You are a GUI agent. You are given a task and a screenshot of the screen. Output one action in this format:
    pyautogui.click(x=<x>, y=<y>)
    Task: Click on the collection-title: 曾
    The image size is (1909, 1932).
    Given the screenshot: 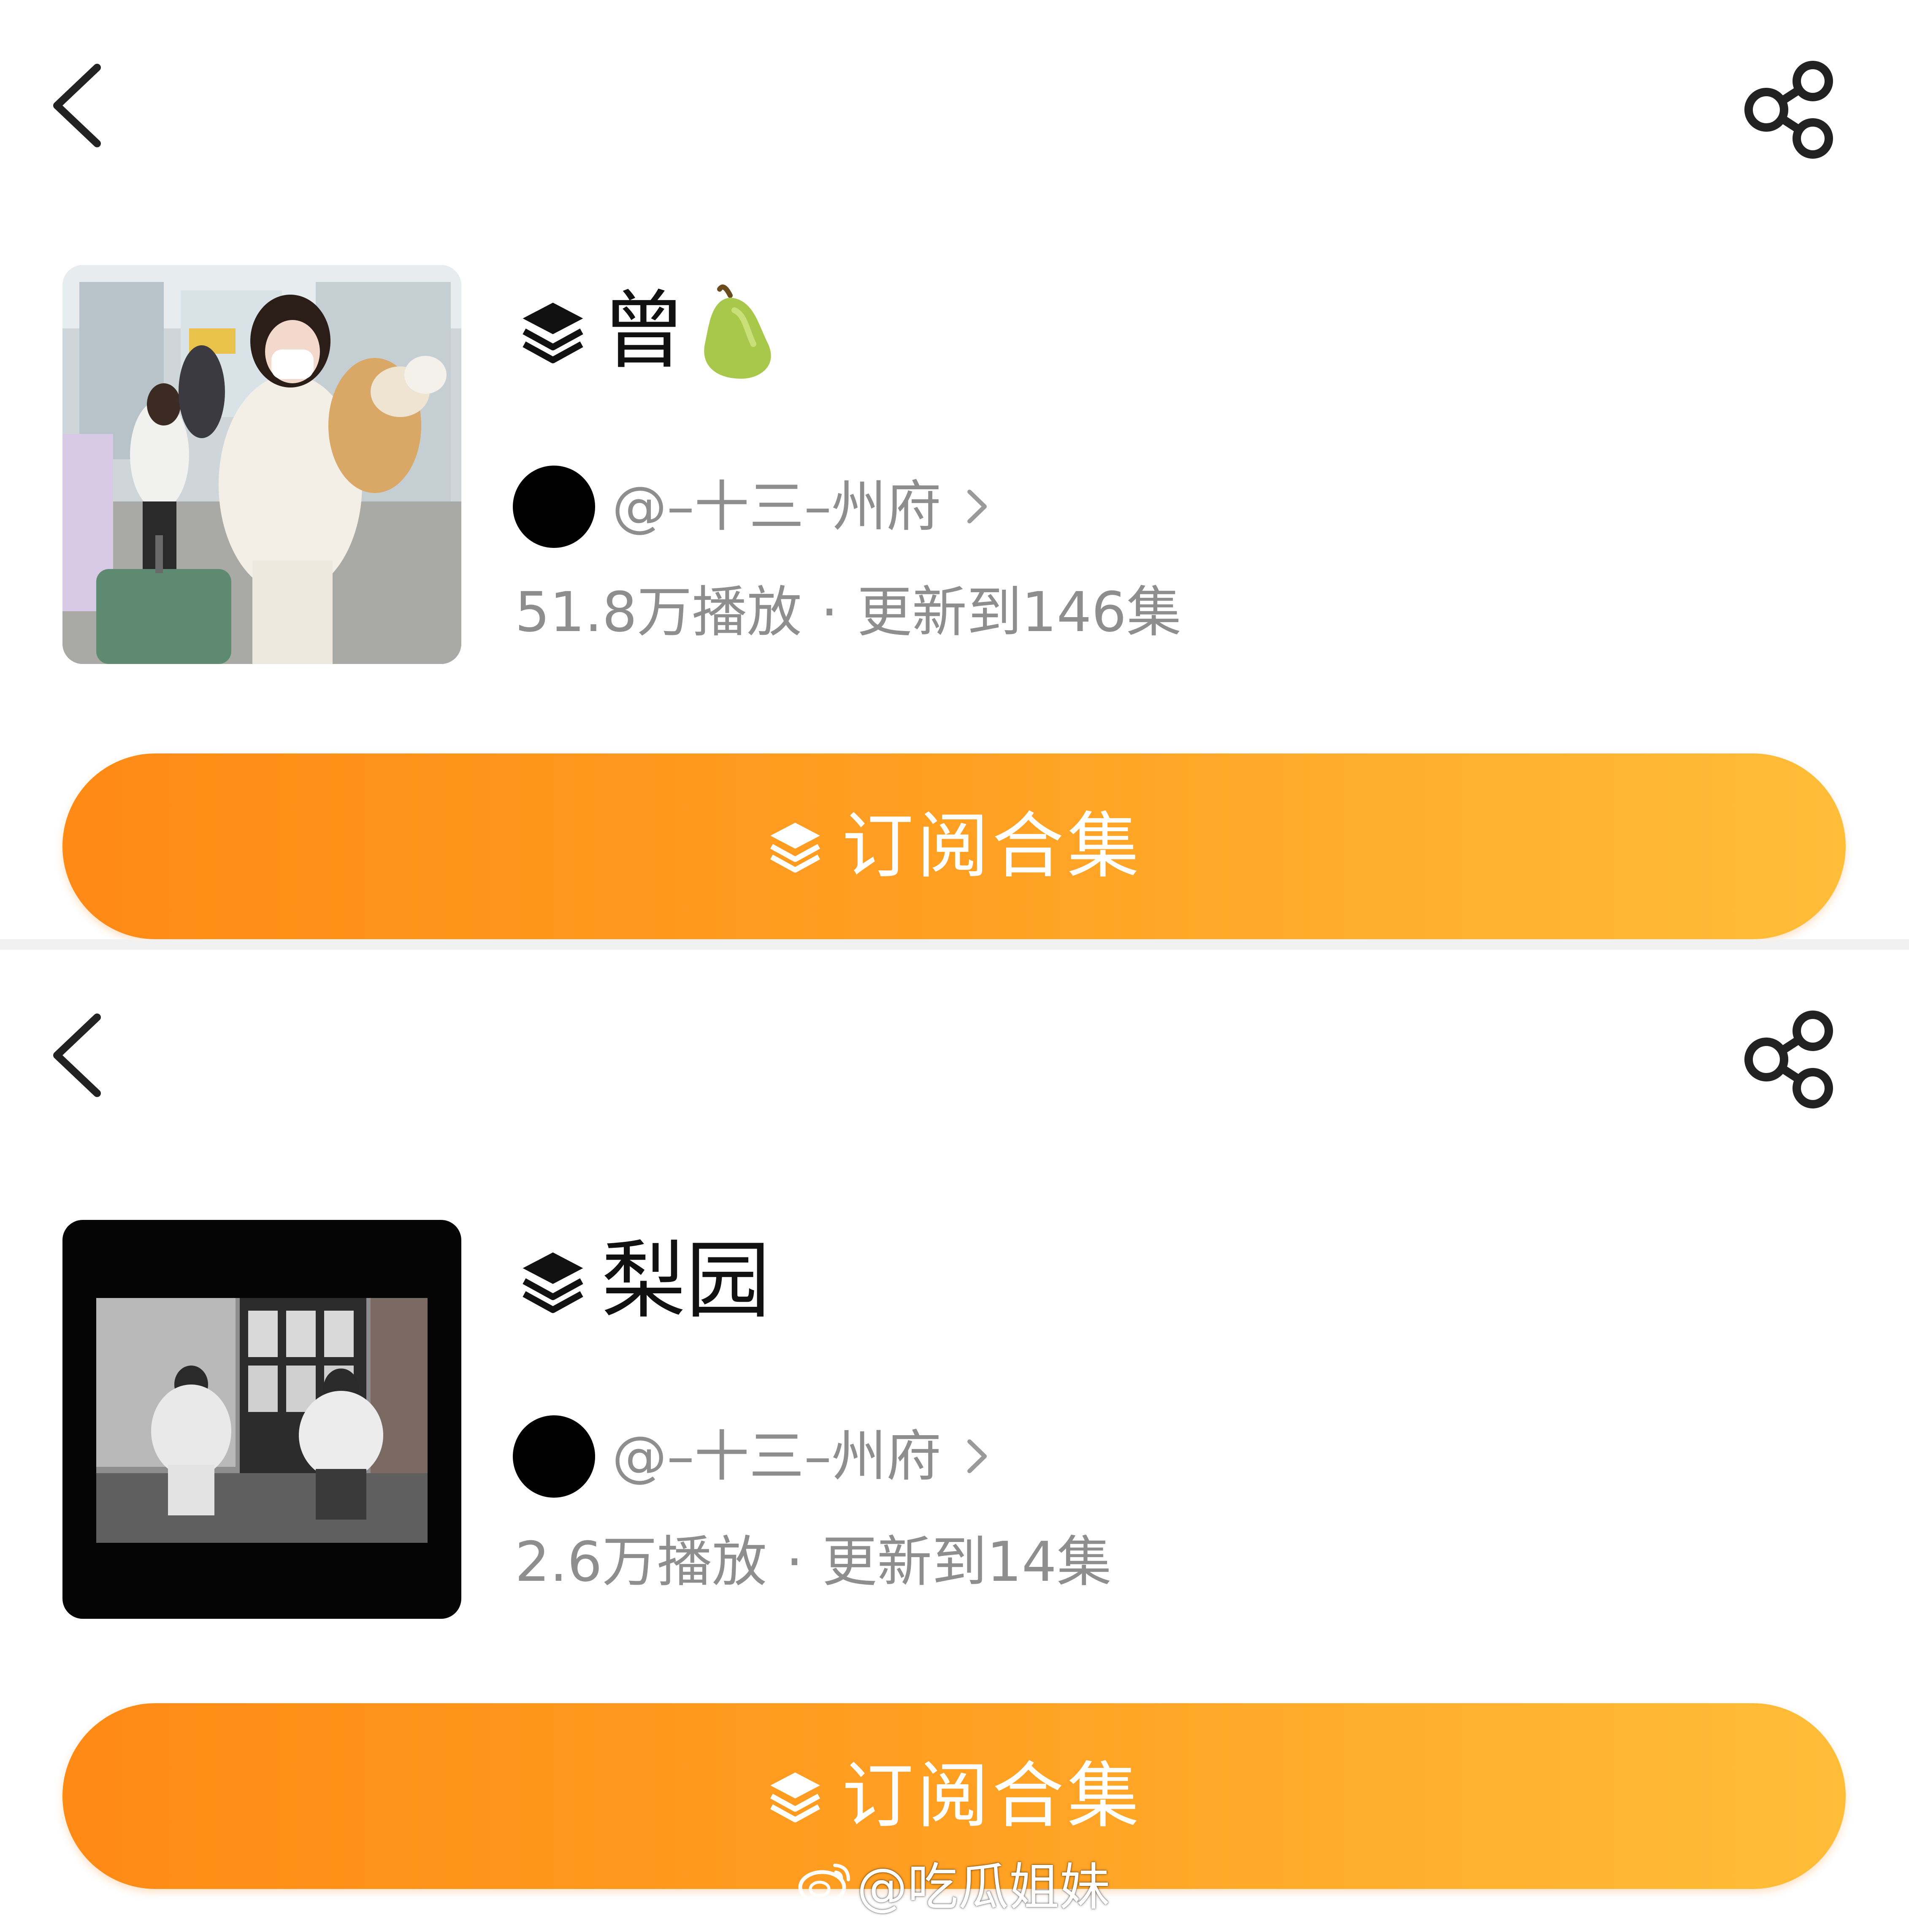 What is the action you would take?
    pyautogui.click(x=643, y=331)
    